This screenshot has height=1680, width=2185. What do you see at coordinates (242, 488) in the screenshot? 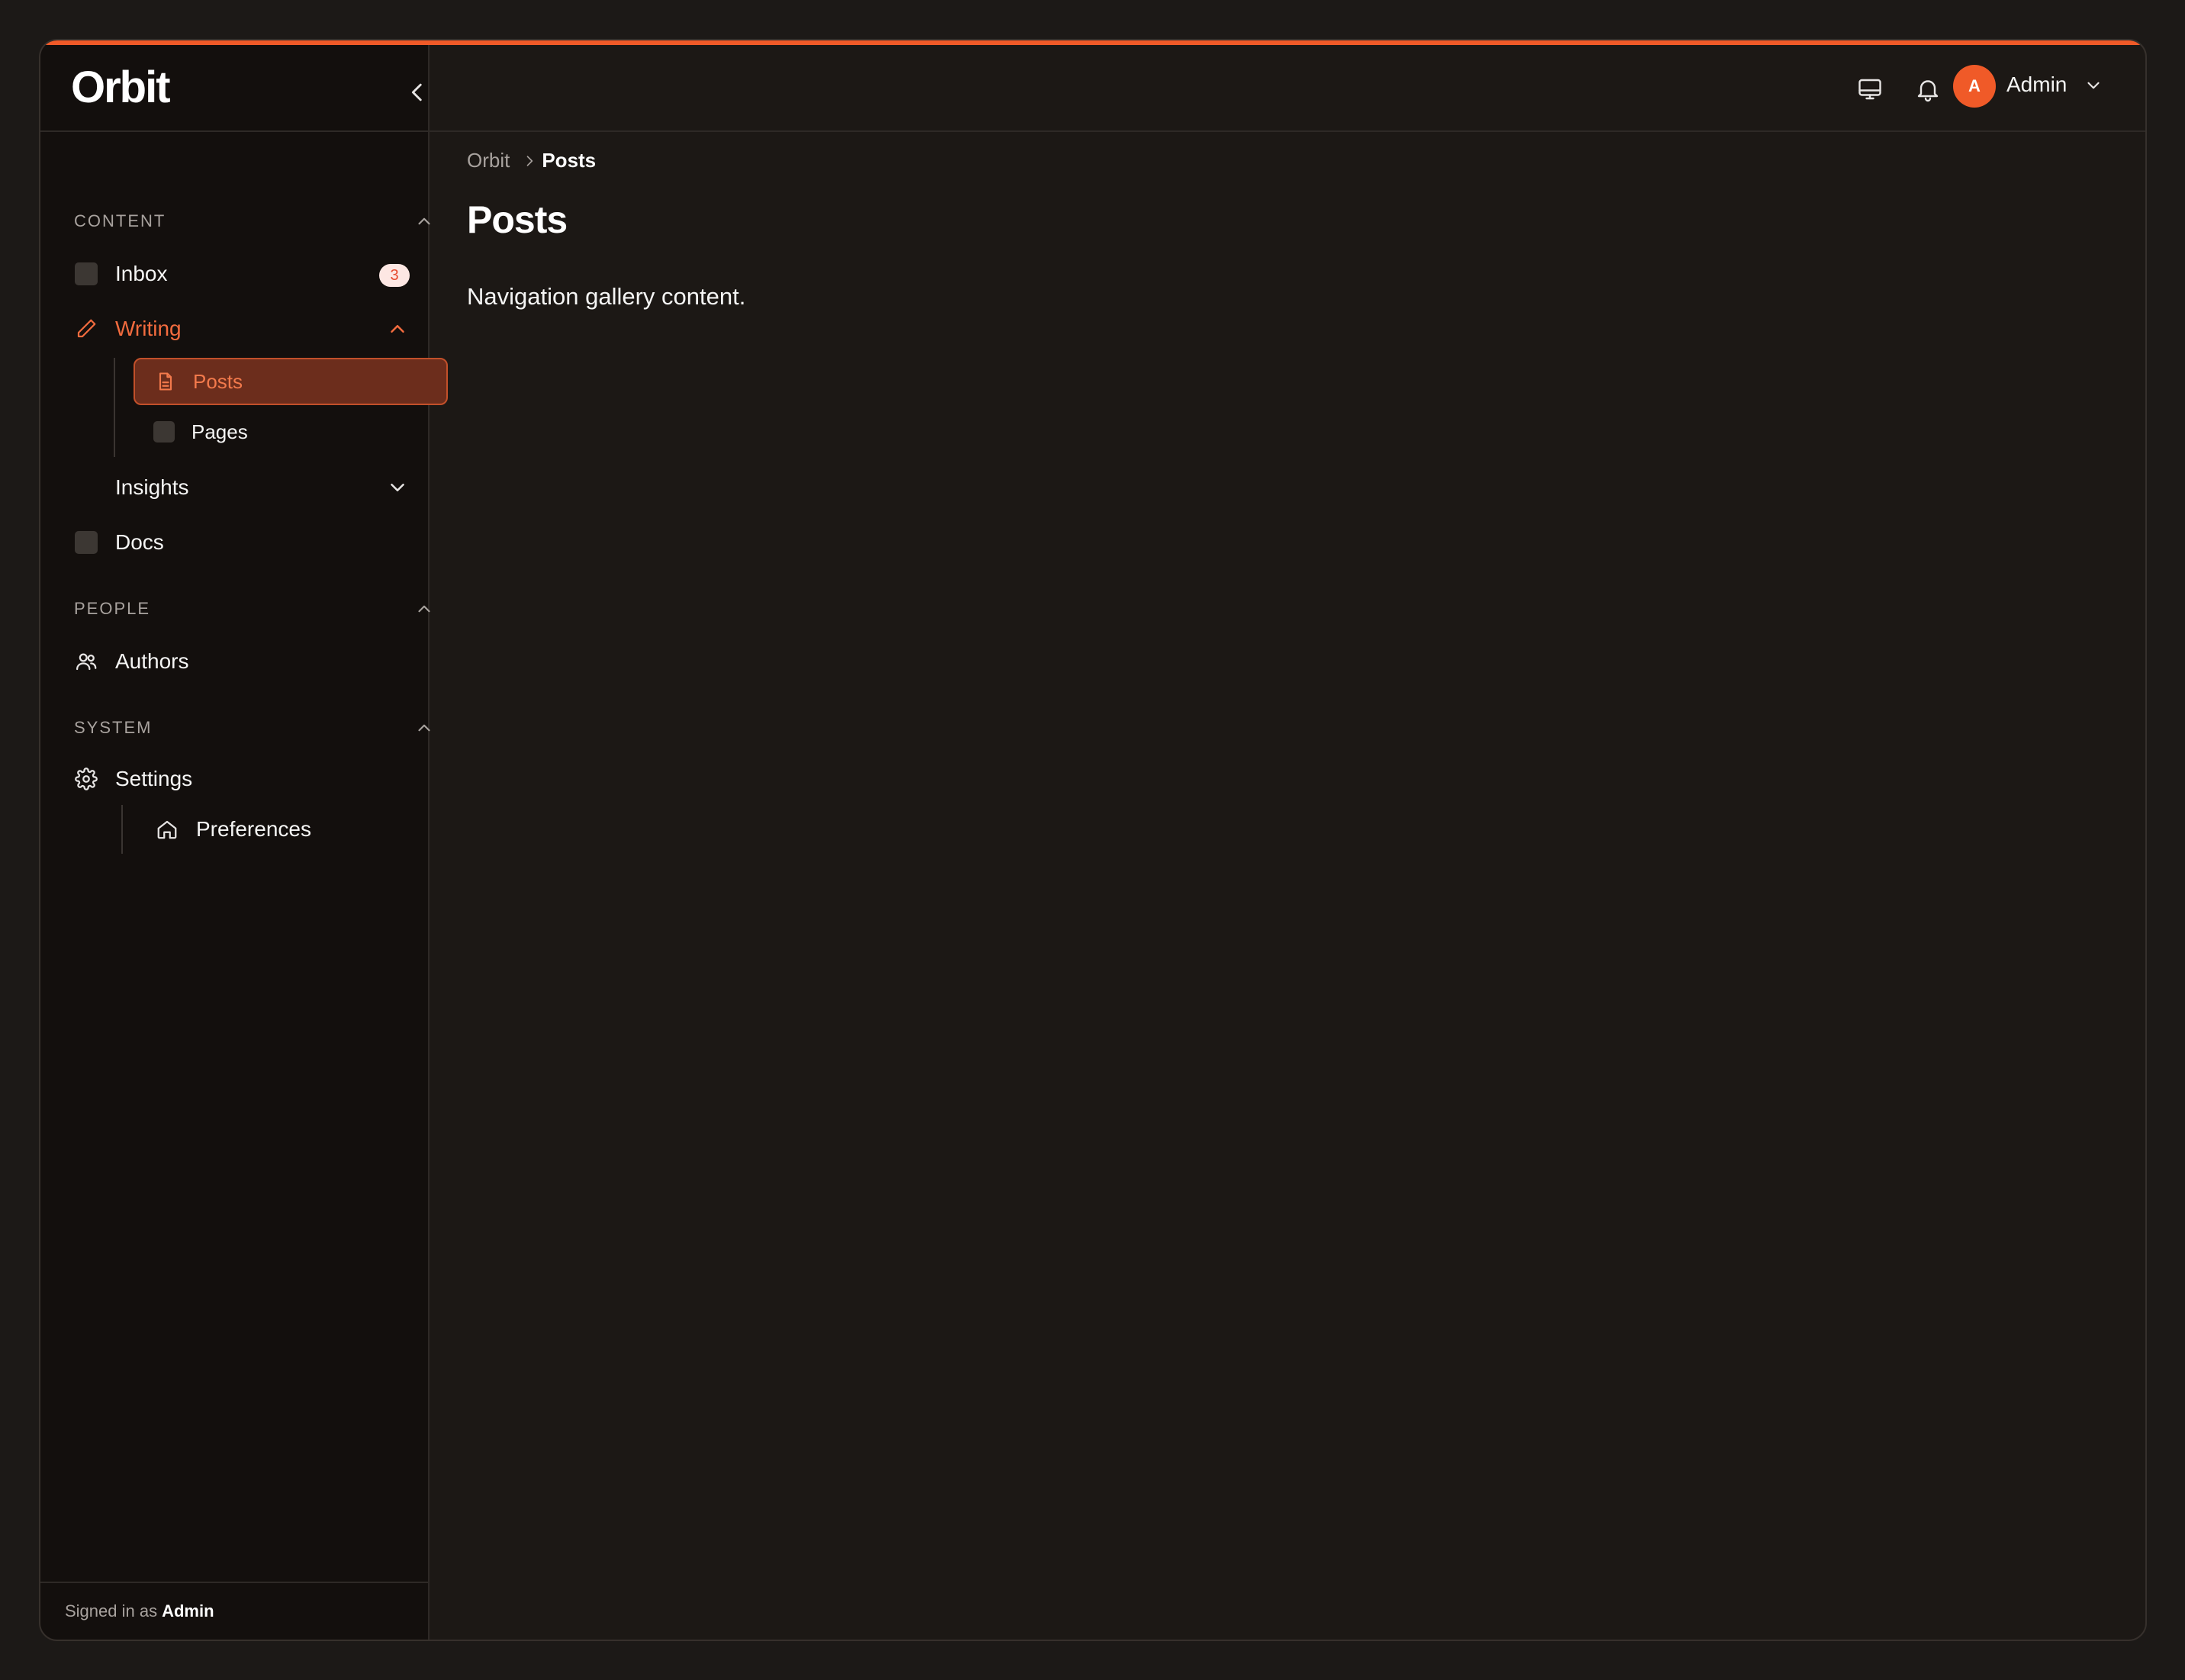
I see `sidebar-item-insights: Insights` at bounding box center [242, 488].